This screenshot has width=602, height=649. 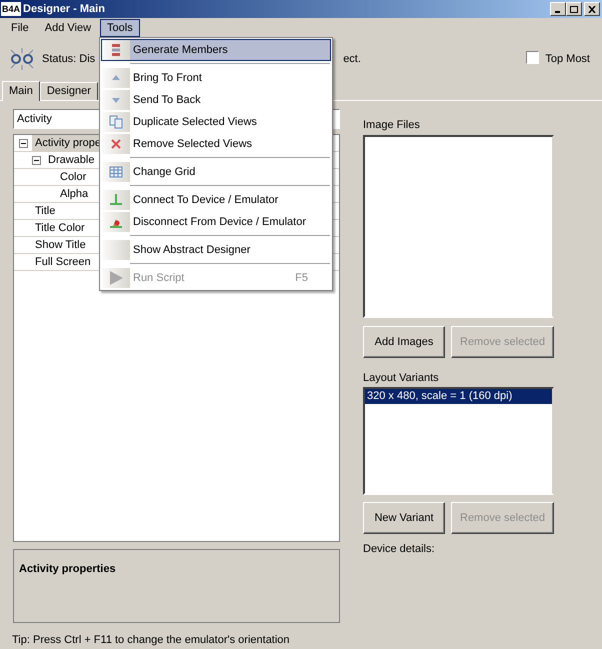 What do you see at coordinates (116, 122) in the screenshot?
I see `copy-icon` at bounding box center [116, 122].